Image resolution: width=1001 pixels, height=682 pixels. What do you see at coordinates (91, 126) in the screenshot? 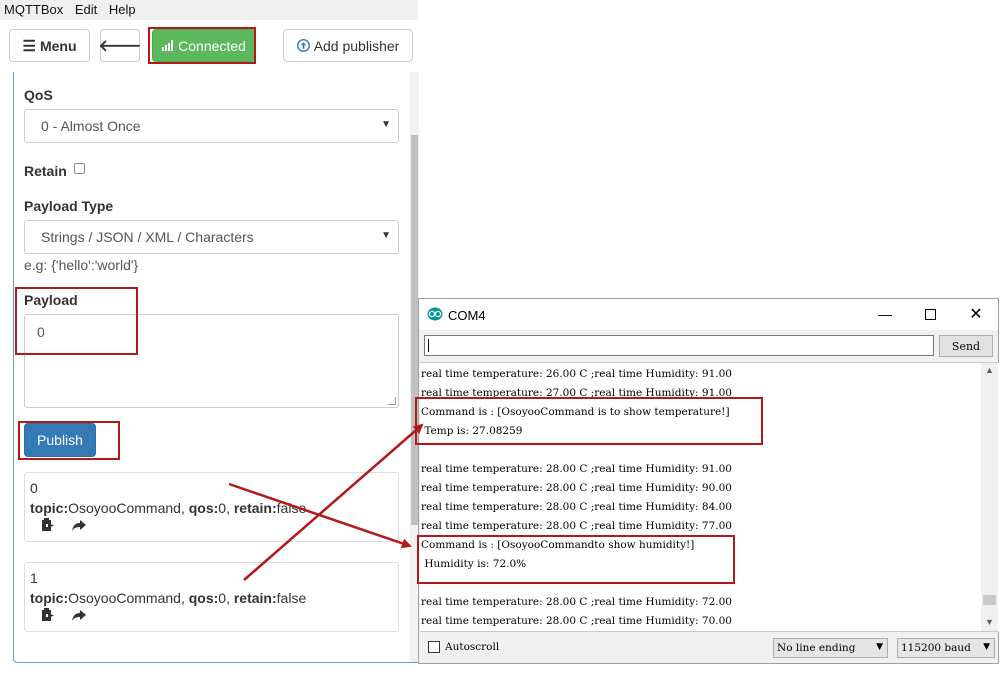
I see `qos-value: 0 - Almost Once` at bounding box center [91, 126].